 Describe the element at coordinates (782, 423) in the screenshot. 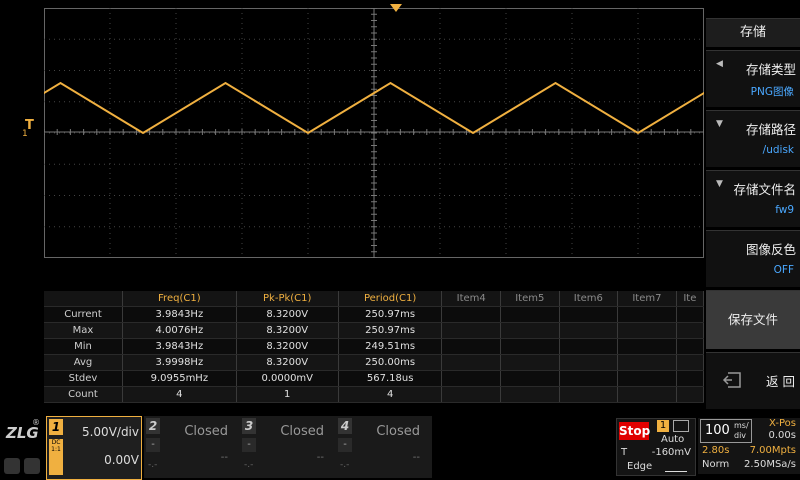

I see `xpos-label: X-Pos` at that location.